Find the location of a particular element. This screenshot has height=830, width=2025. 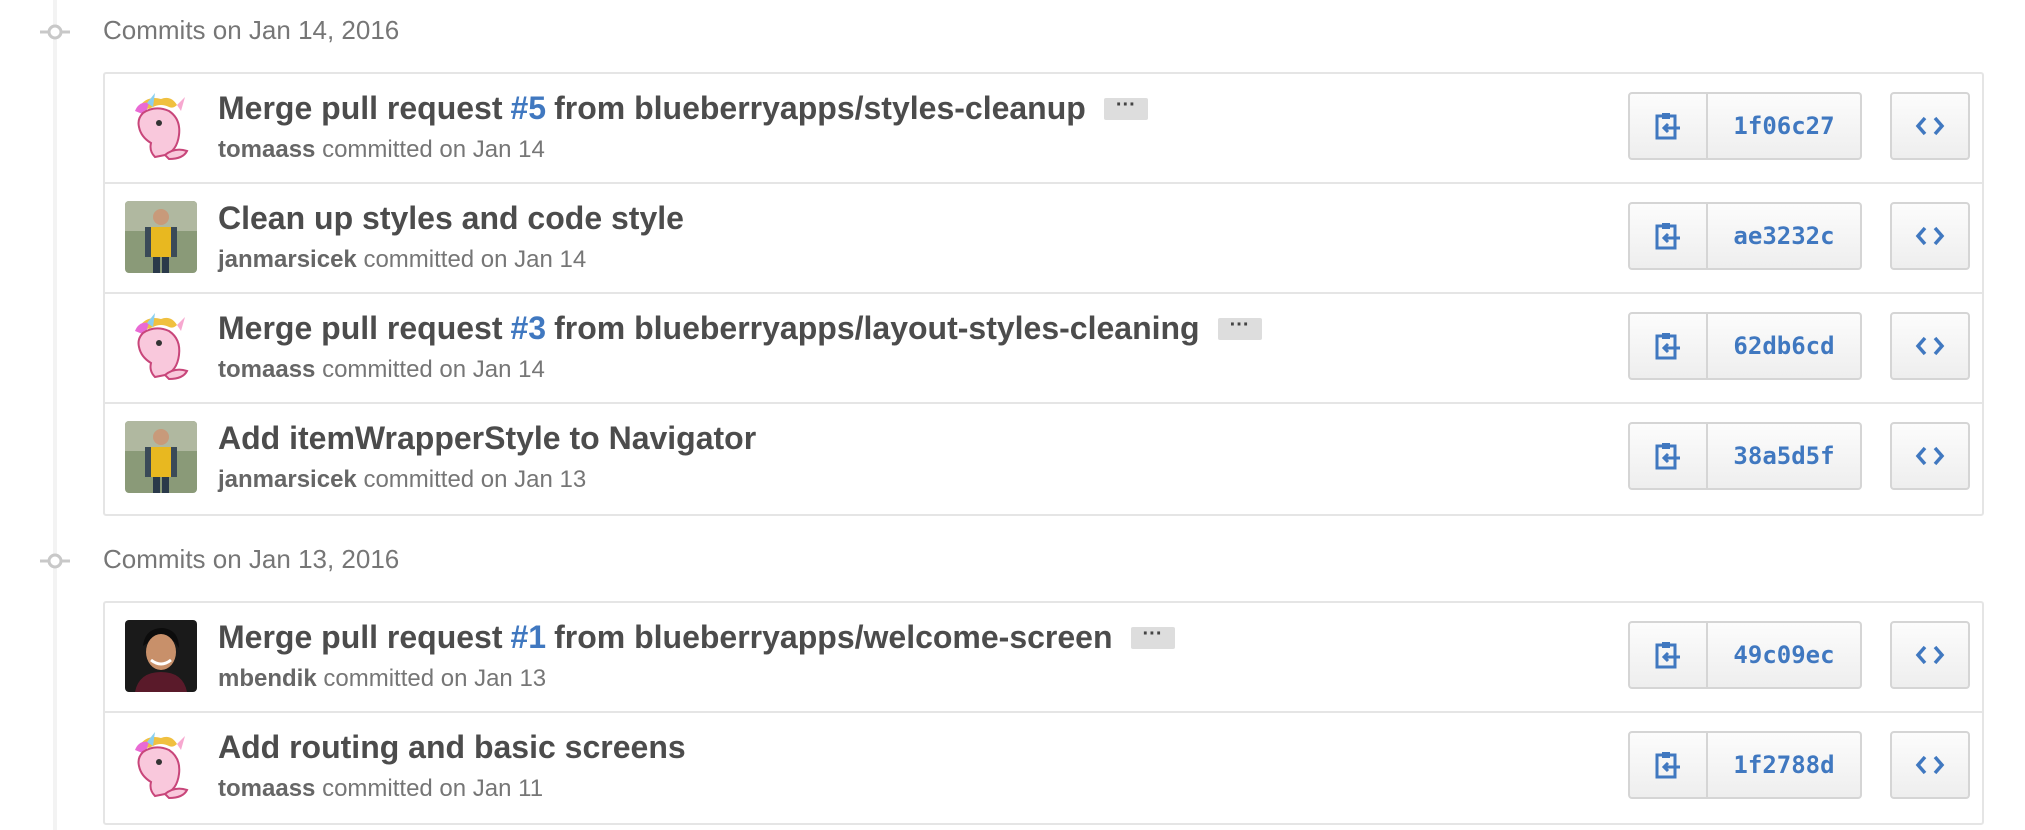

commit-meta: tomaass committed on Jan 11 is located at coordinates (380, 789).